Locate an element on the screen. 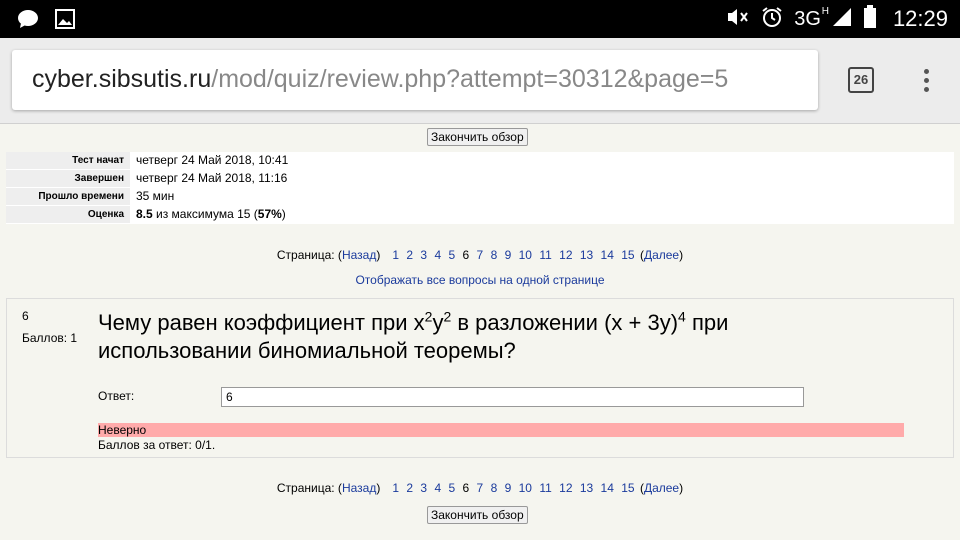 The width and height of the screenshot is (960, 540). summary-row-finished: Завершен четверг 24 Май 2018, 11:16 is located at coordinates (480, 179).